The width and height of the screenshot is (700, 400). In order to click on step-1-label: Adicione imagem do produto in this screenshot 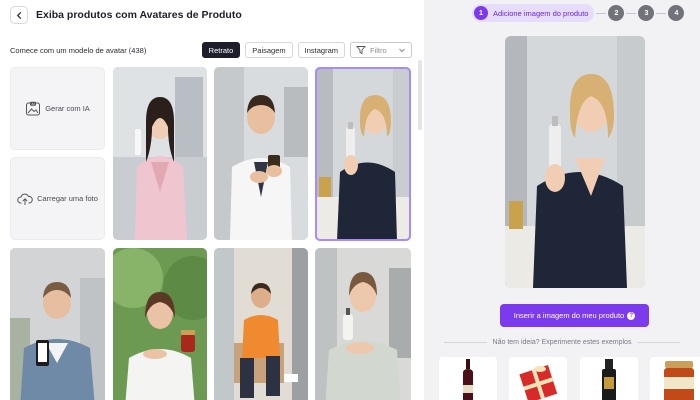, I will do `click(541, 13)`.